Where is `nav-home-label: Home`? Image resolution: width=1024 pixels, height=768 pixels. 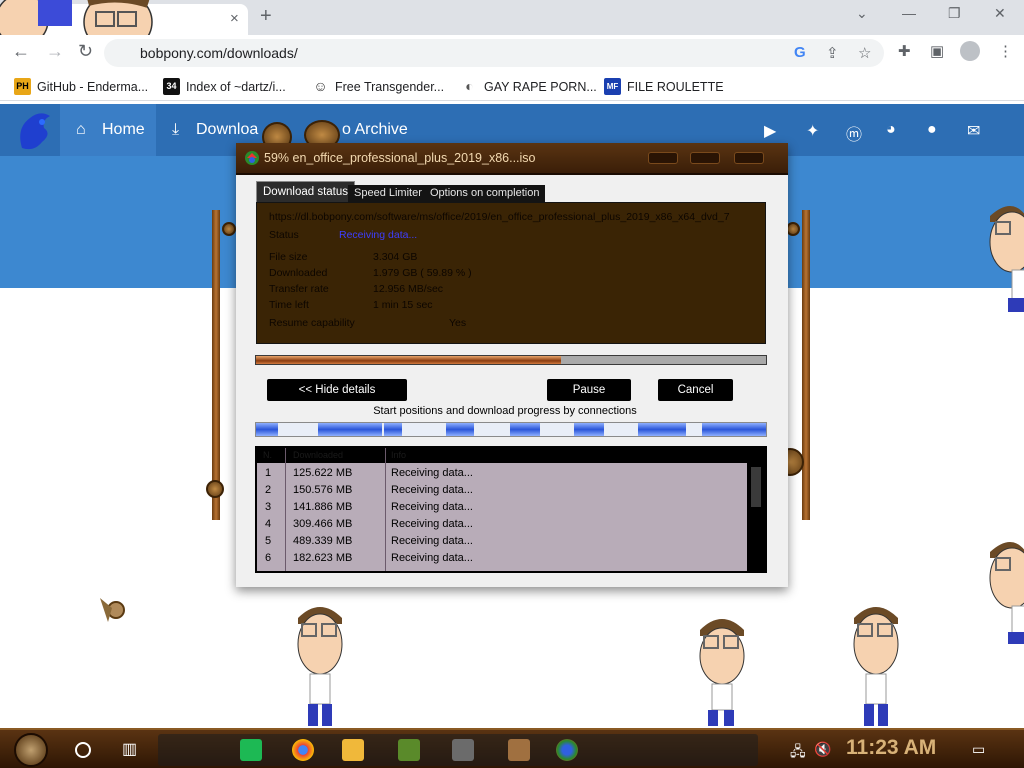 nav-home-label: Home is located at coordinates (123, 129).